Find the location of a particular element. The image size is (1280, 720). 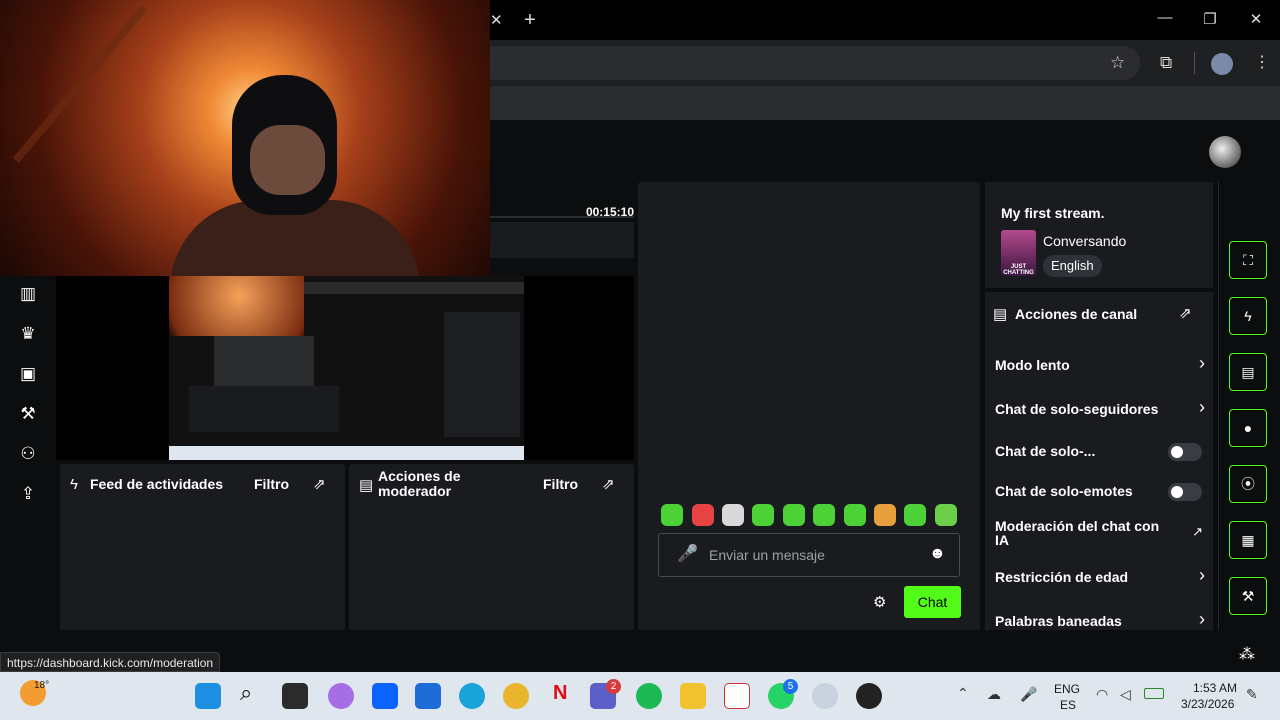

dropbox-icon is located at coordinates (385, 696).